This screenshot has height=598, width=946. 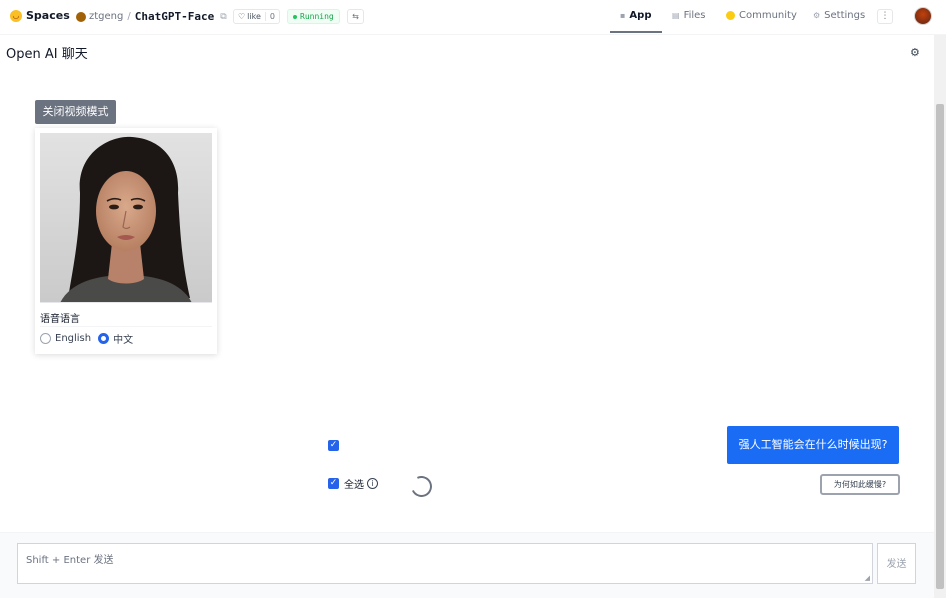 I want to click on repo-link: ChatGPT-Face, so click(x=174, y=16).